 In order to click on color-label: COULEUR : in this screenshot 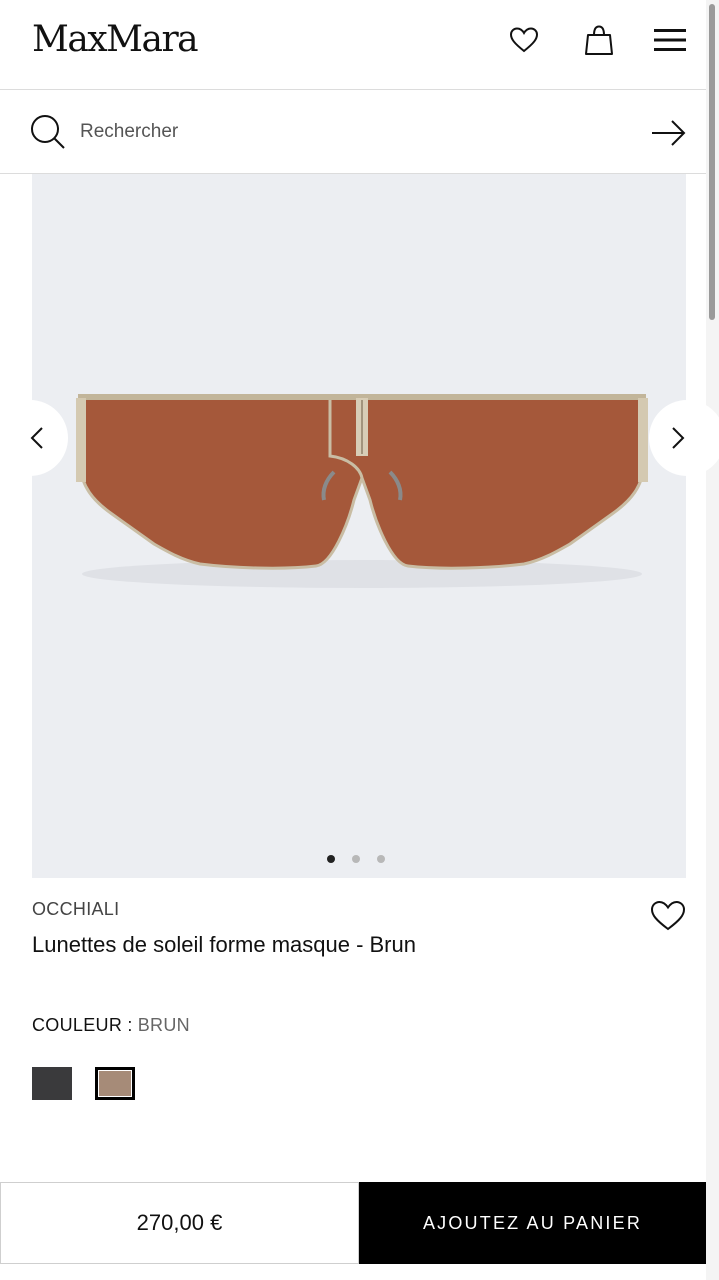, I will do `click(82, 1025)`.